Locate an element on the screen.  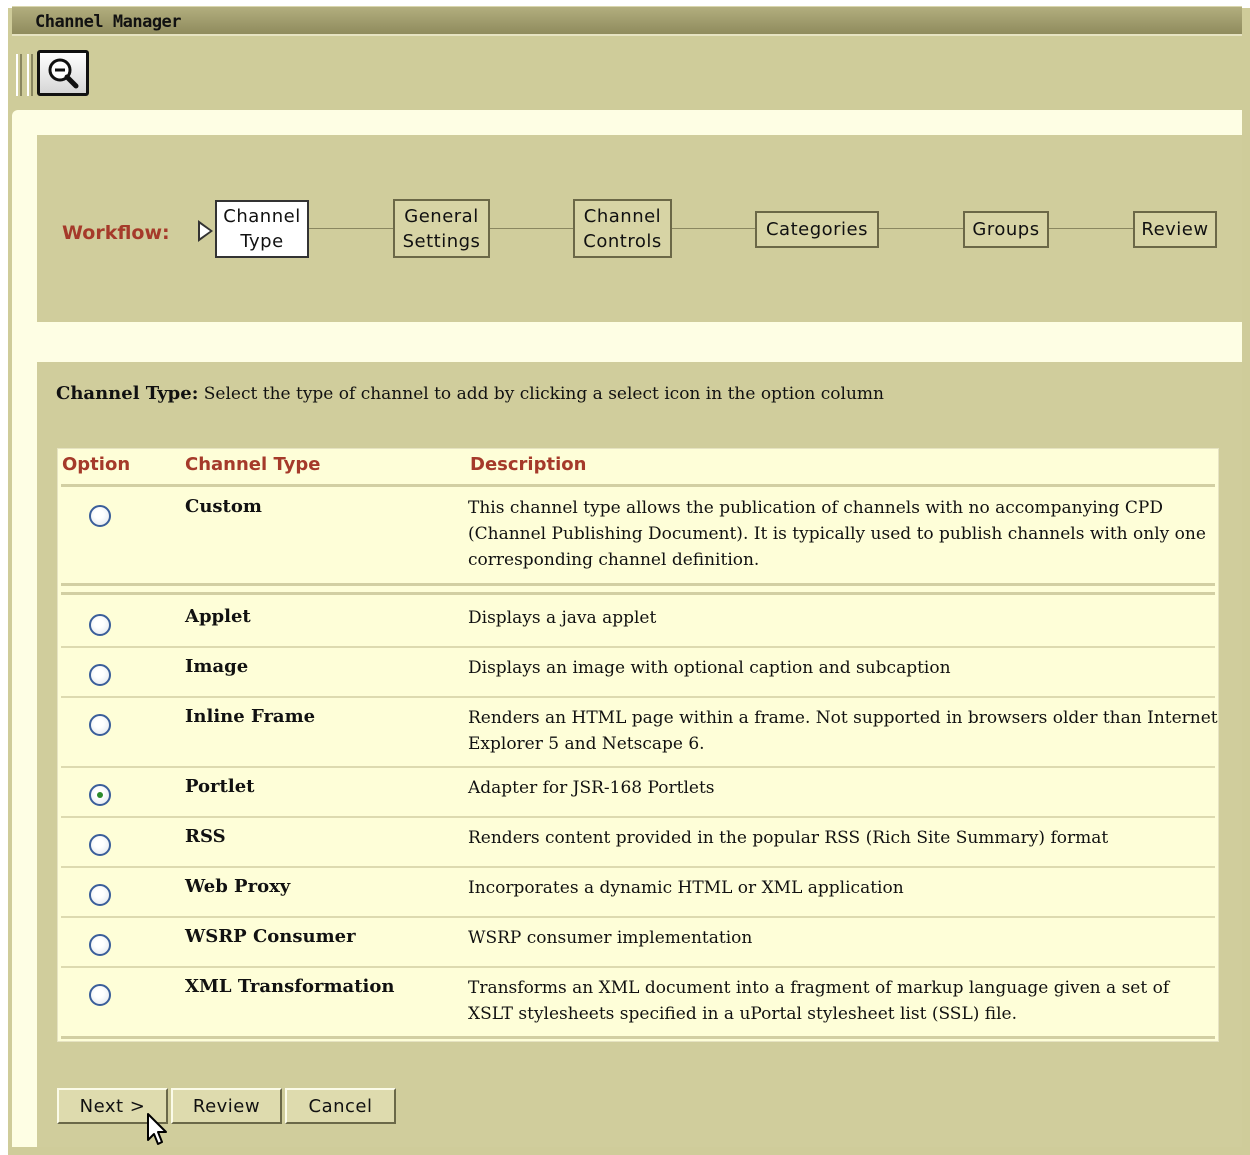
channel-type-name: RSS is located at coordinates (205, 836).